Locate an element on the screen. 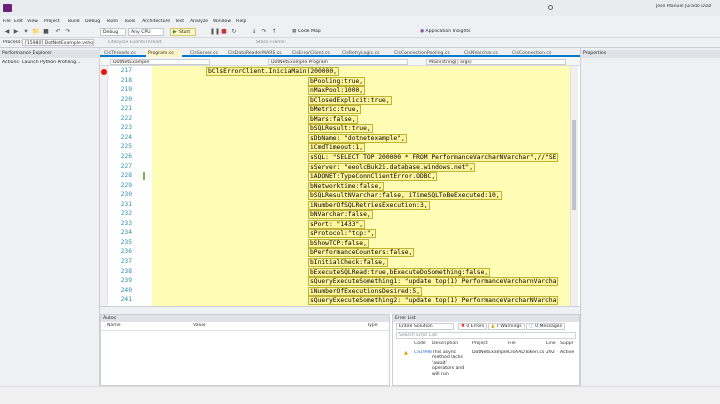 Image resolution: width=720 pixels, height=404 pixels. code-line: bNetworktime:false, is located at coordinates (346, 186).